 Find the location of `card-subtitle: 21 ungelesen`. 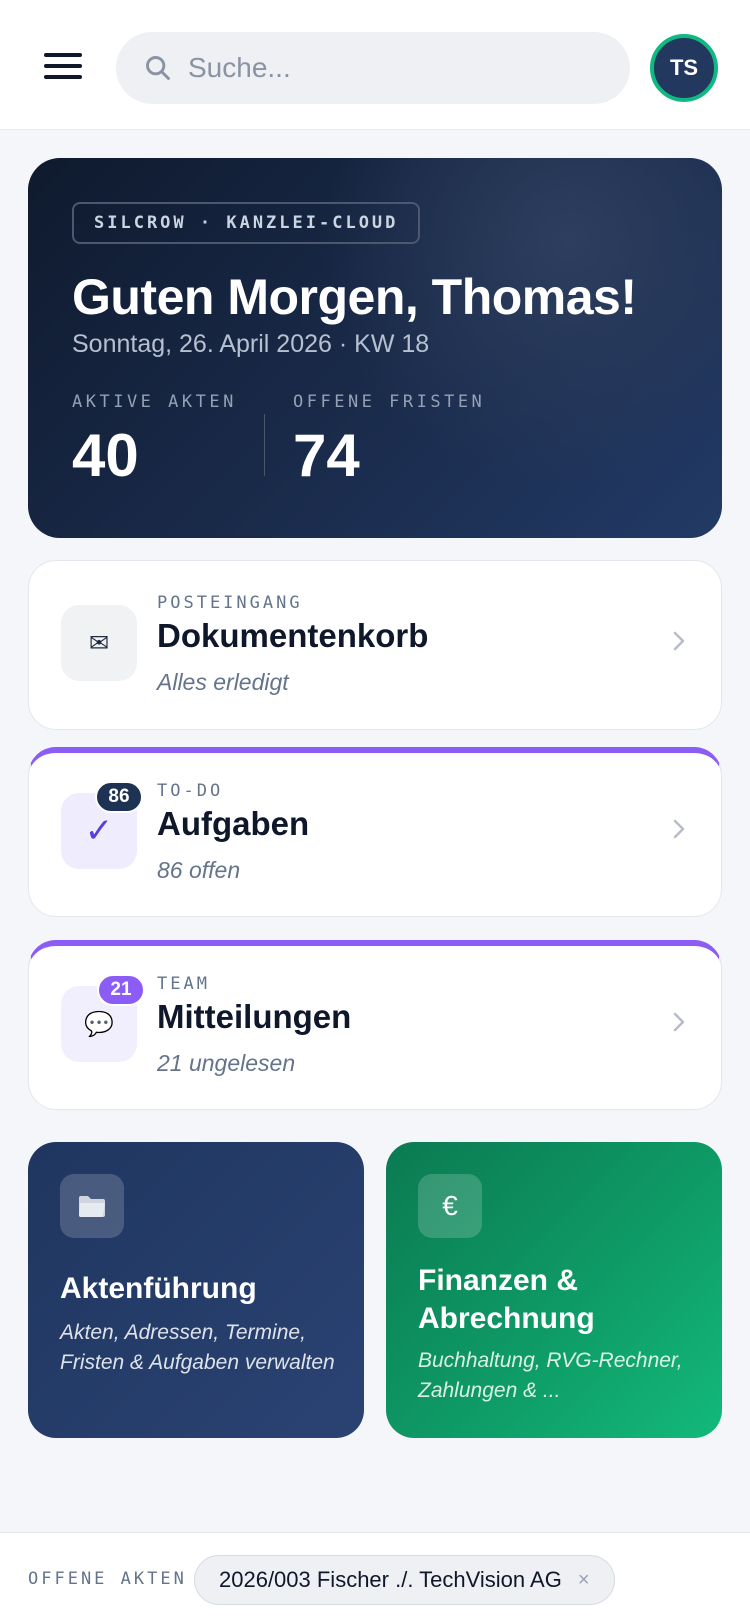

card-subtitle: 21 ungelesen is located at coordinates (226, 1063).